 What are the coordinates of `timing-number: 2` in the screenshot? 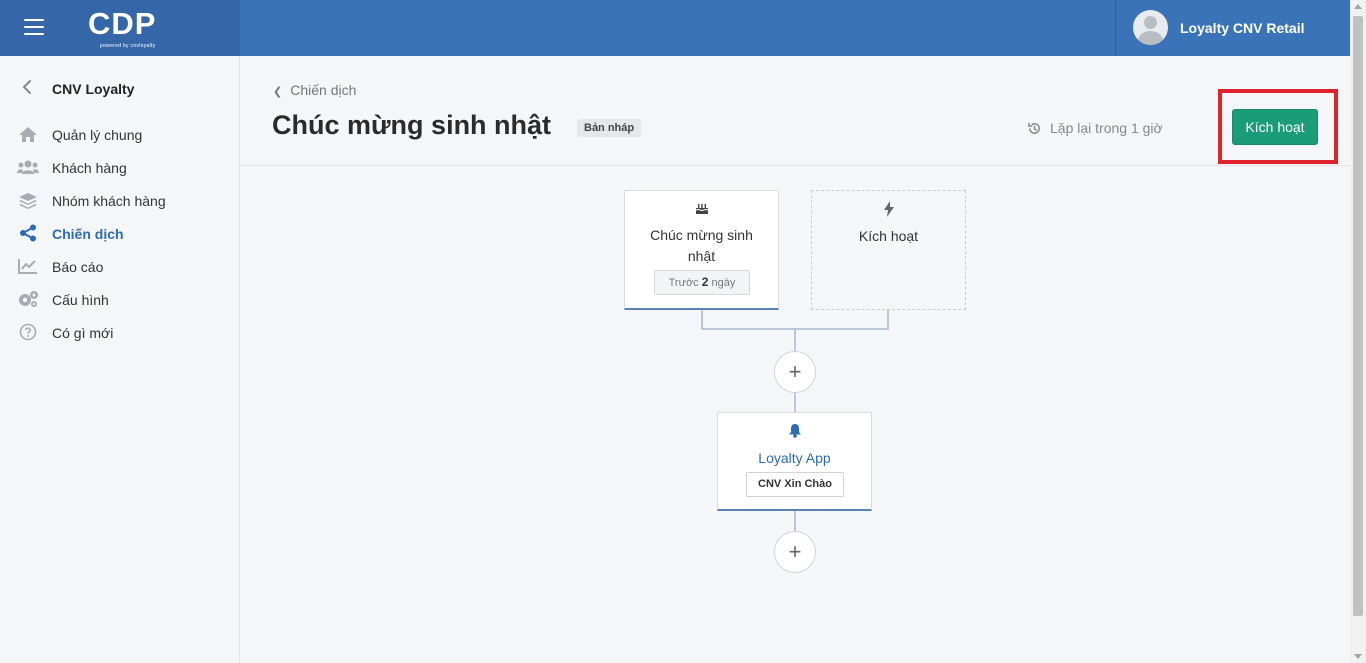 It's located at (705, 282).